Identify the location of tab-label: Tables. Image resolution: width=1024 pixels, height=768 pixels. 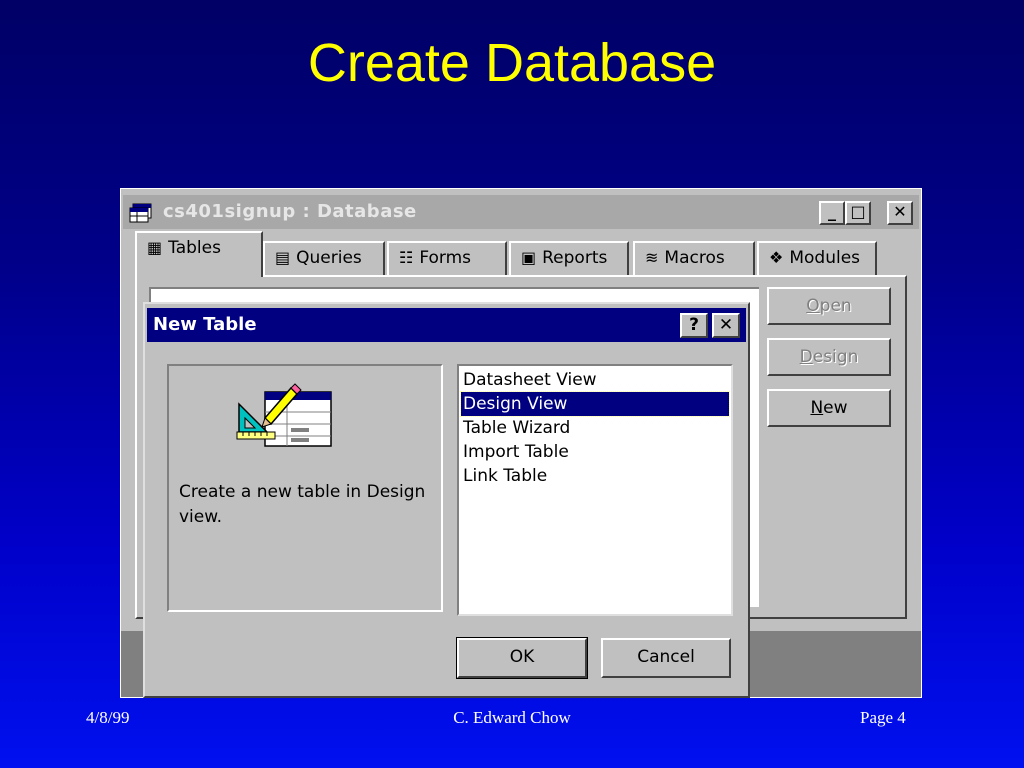
(194, 248).